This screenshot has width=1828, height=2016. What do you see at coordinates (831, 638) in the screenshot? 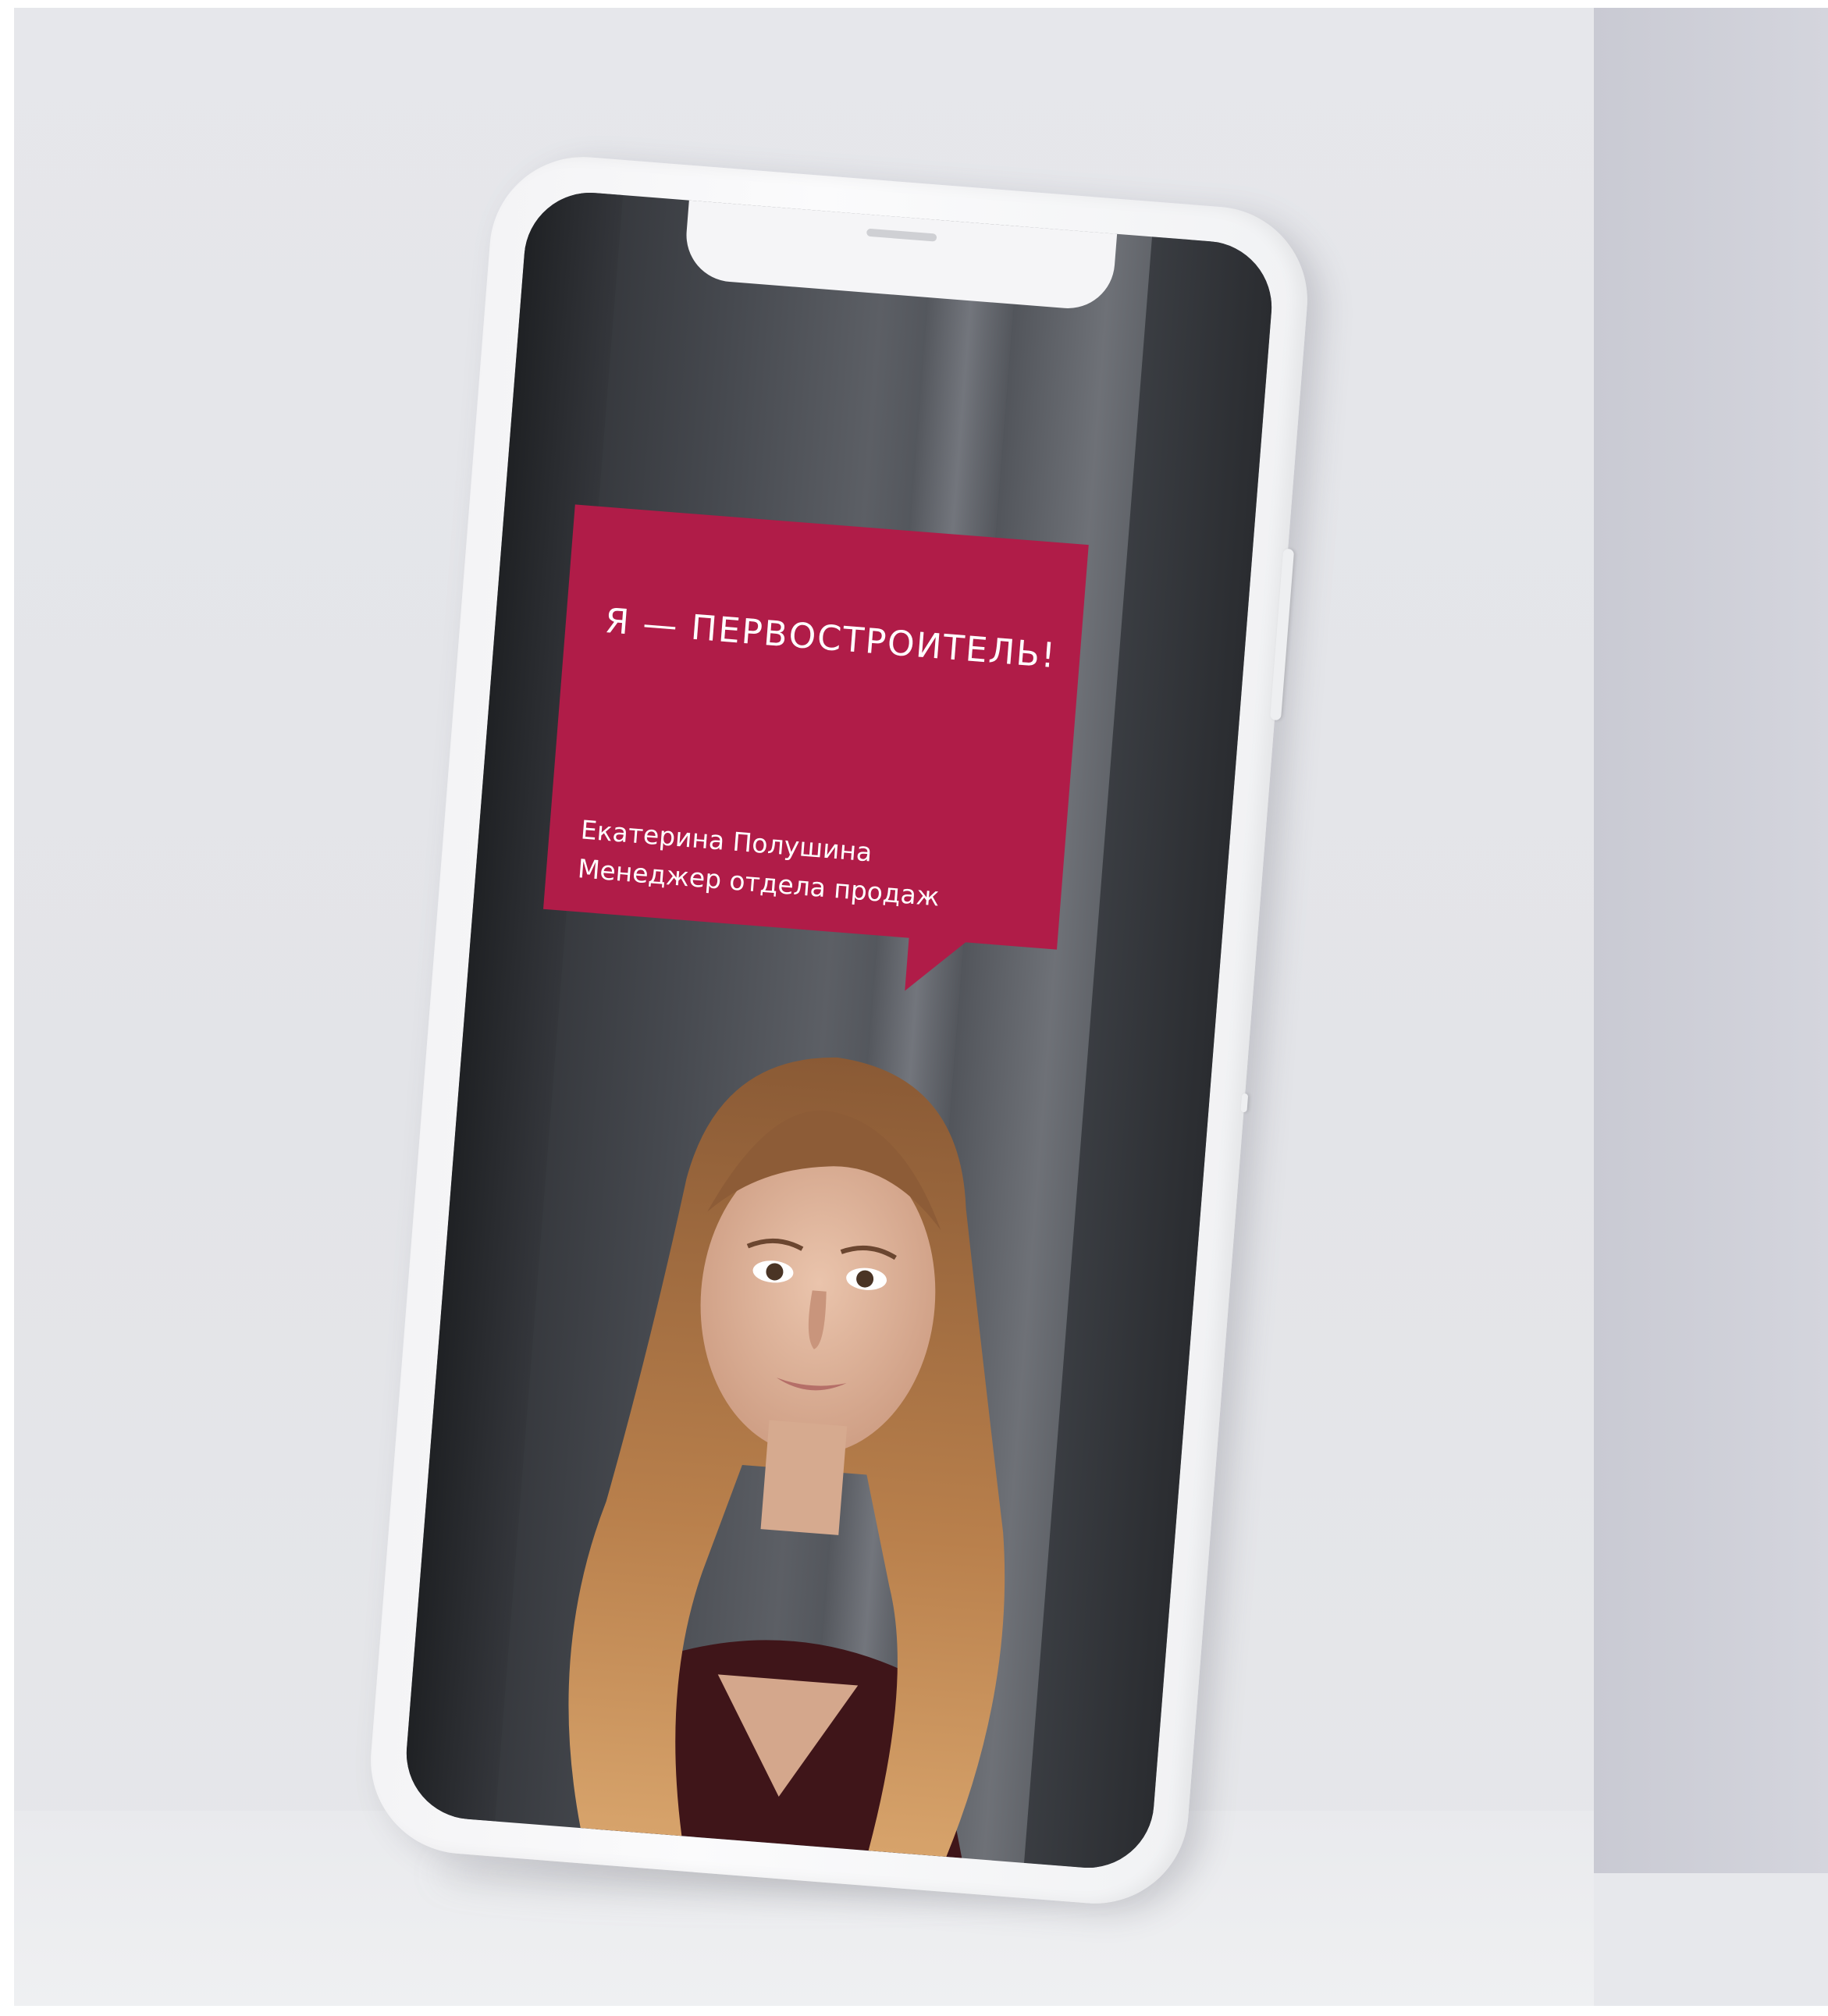
I see `headline-text: Я — ПЕРВОСТРОИТЕЛЬ!` at bounding box center [831, 638].